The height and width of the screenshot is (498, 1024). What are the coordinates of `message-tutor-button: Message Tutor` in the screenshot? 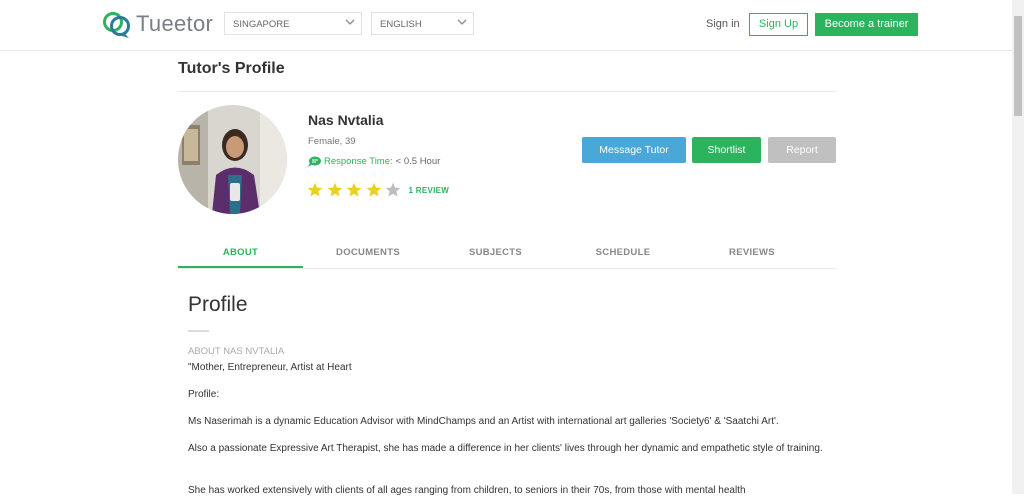 It's located at (634, 150).